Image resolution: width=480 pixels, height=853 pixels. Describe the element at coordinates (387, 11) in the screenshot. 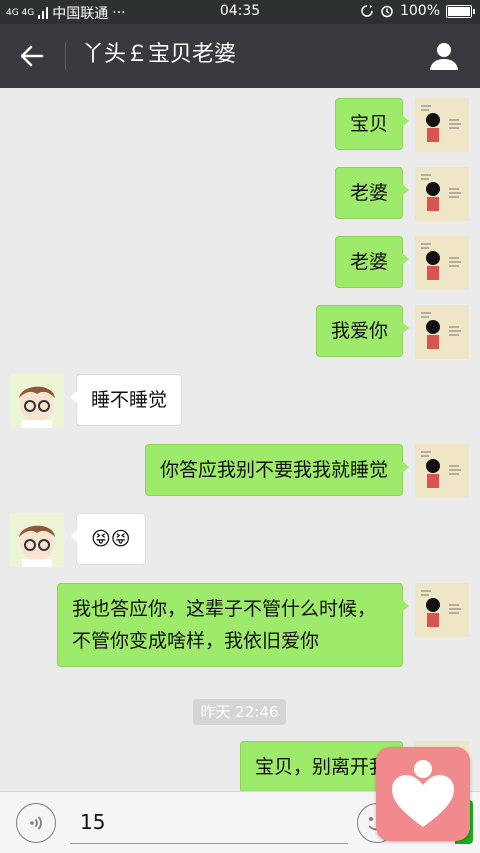

I see `alarm-icon` at that location.